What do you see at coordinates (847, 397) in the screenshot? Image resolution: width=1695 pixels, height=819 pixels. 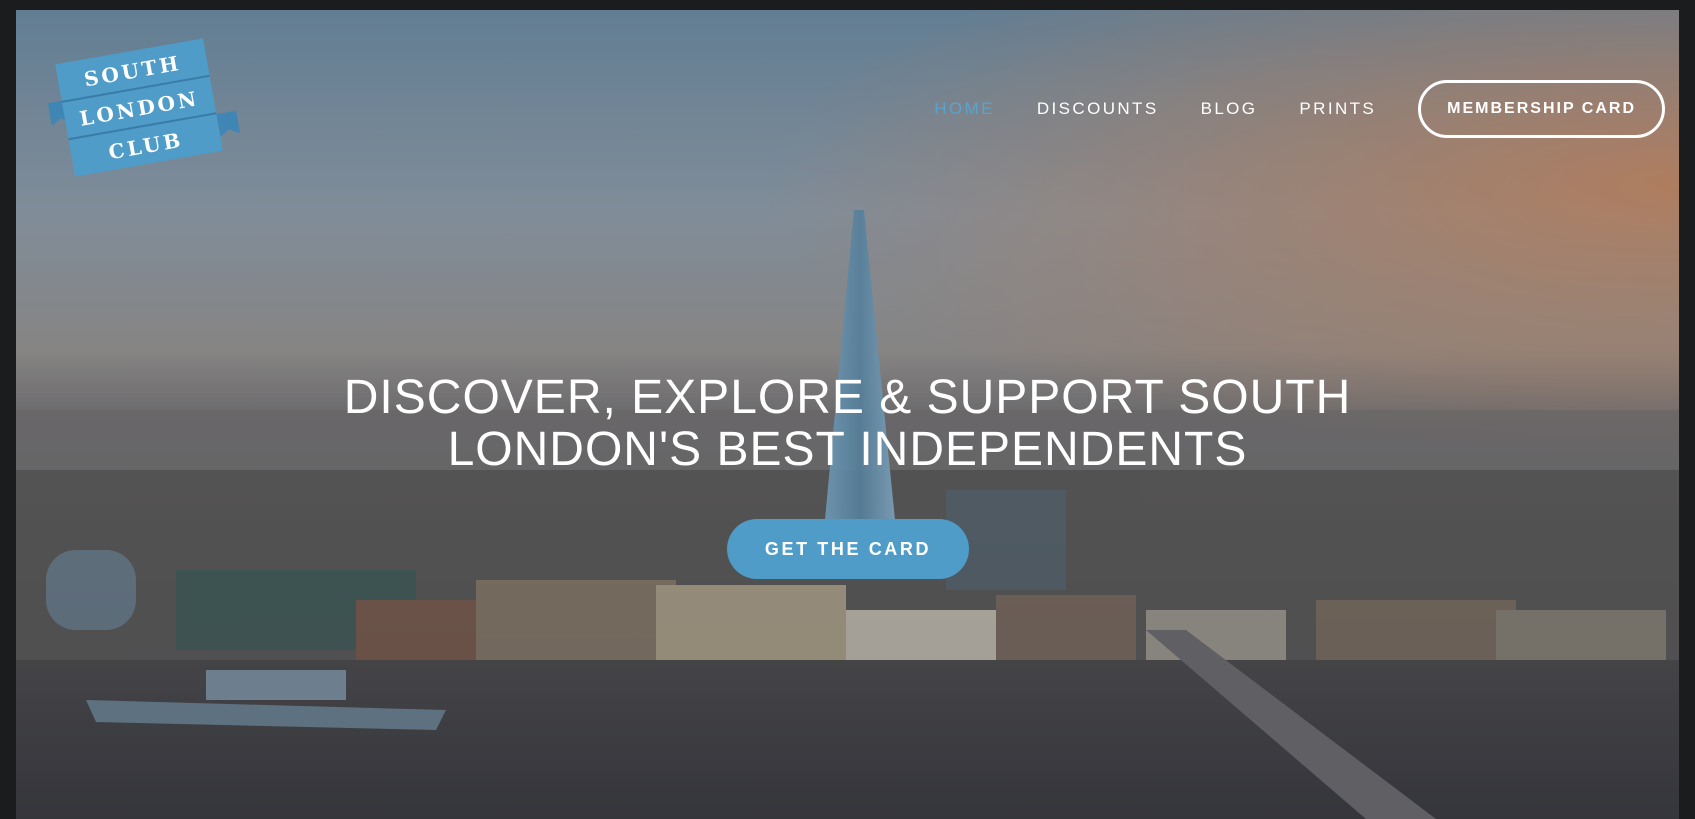 I see `hero-heading-line1: DISCOVER, EXPLORE & SUPPORT SOUTH` at bounding box center [847, 397].